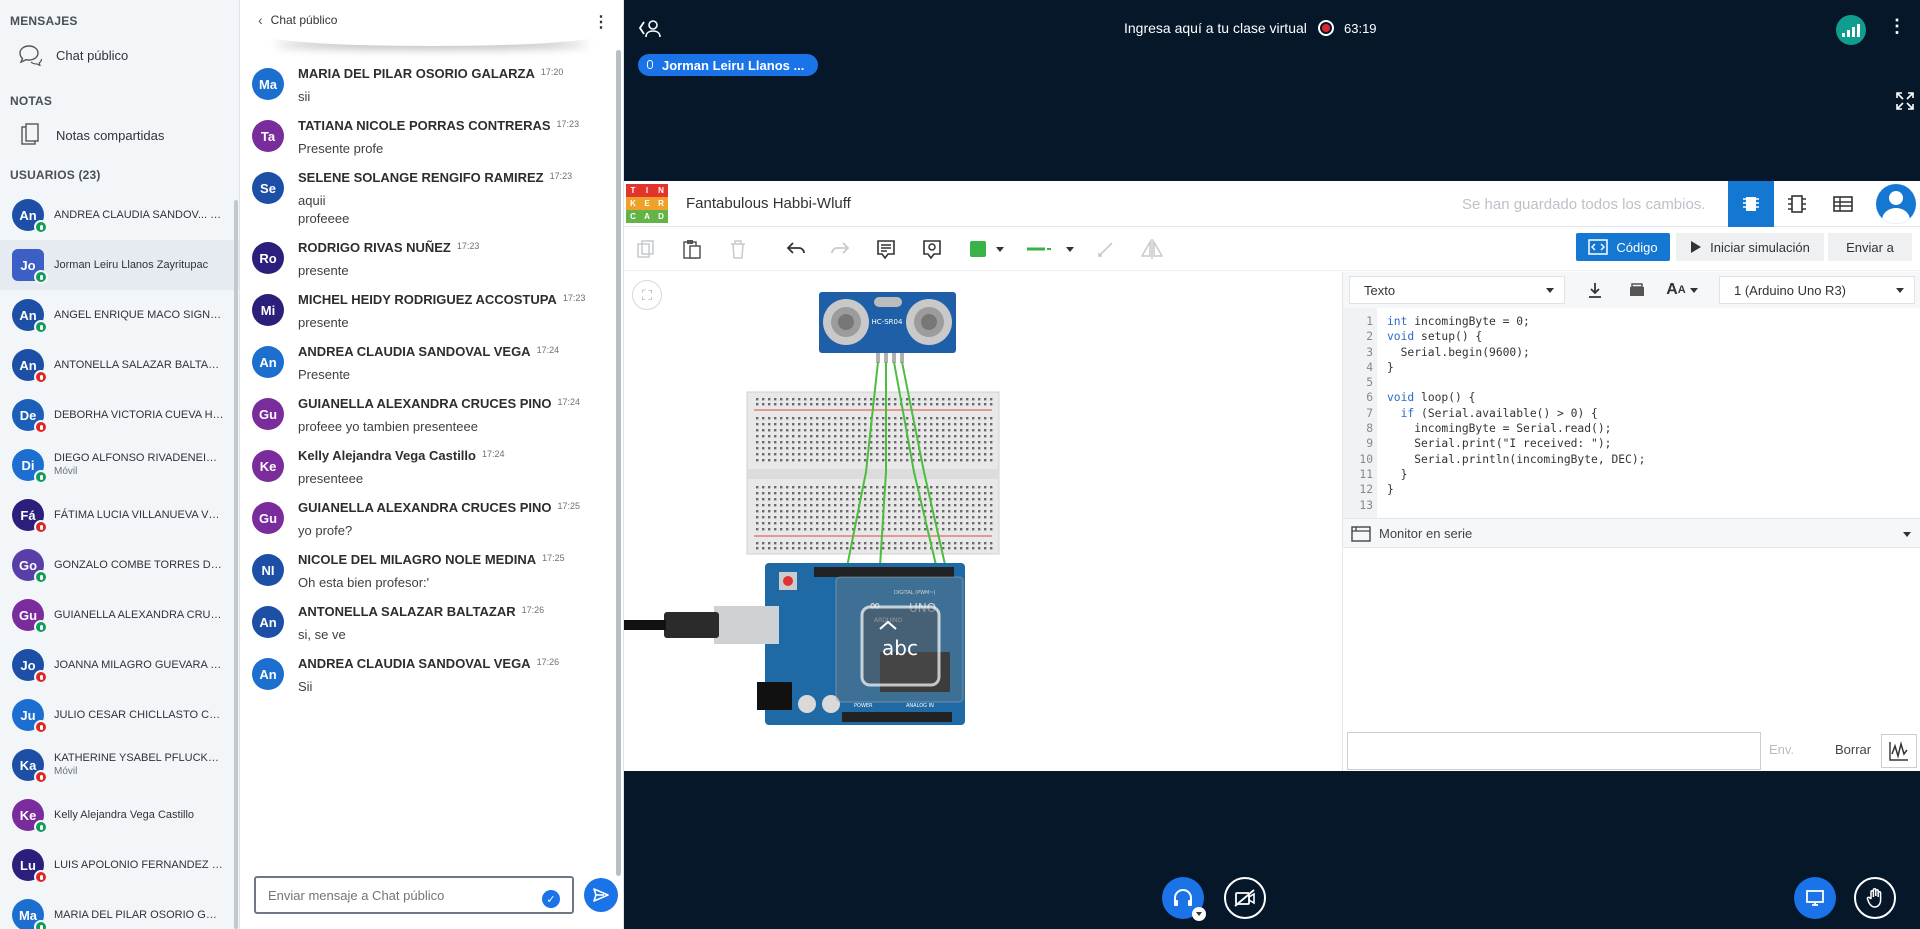 Image resolution: width=1920 pixels, height=929 pixels. I want to click on user-list-item: Ma MARIA DEL PILAR OSORIO GALARZA, so click(119, 909).